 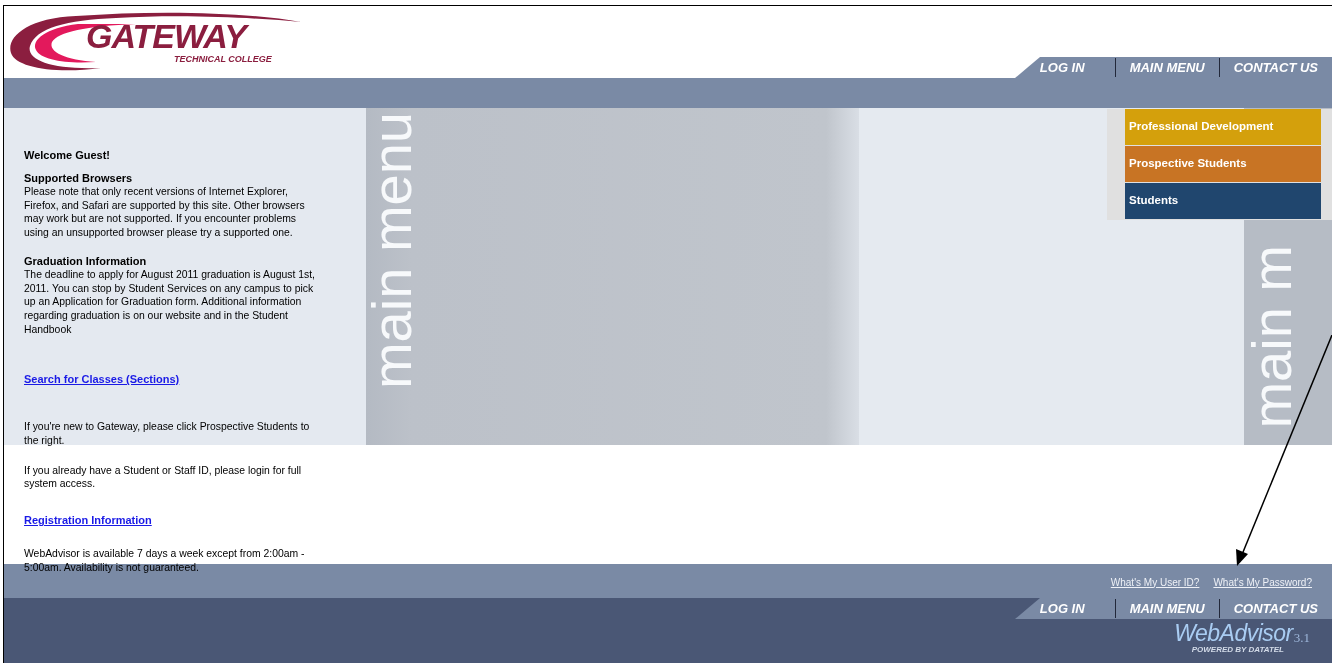 I want to click on logo-subtitle: TECHNICAL COLLEGE, so click(x=223, y=59).